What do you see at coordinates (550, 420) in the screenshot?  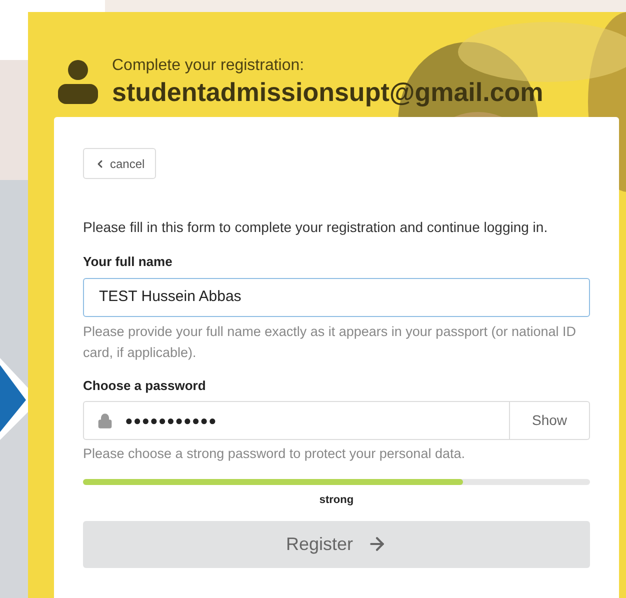 I see `show-password-button: Show` at bounding box center [550, 420].